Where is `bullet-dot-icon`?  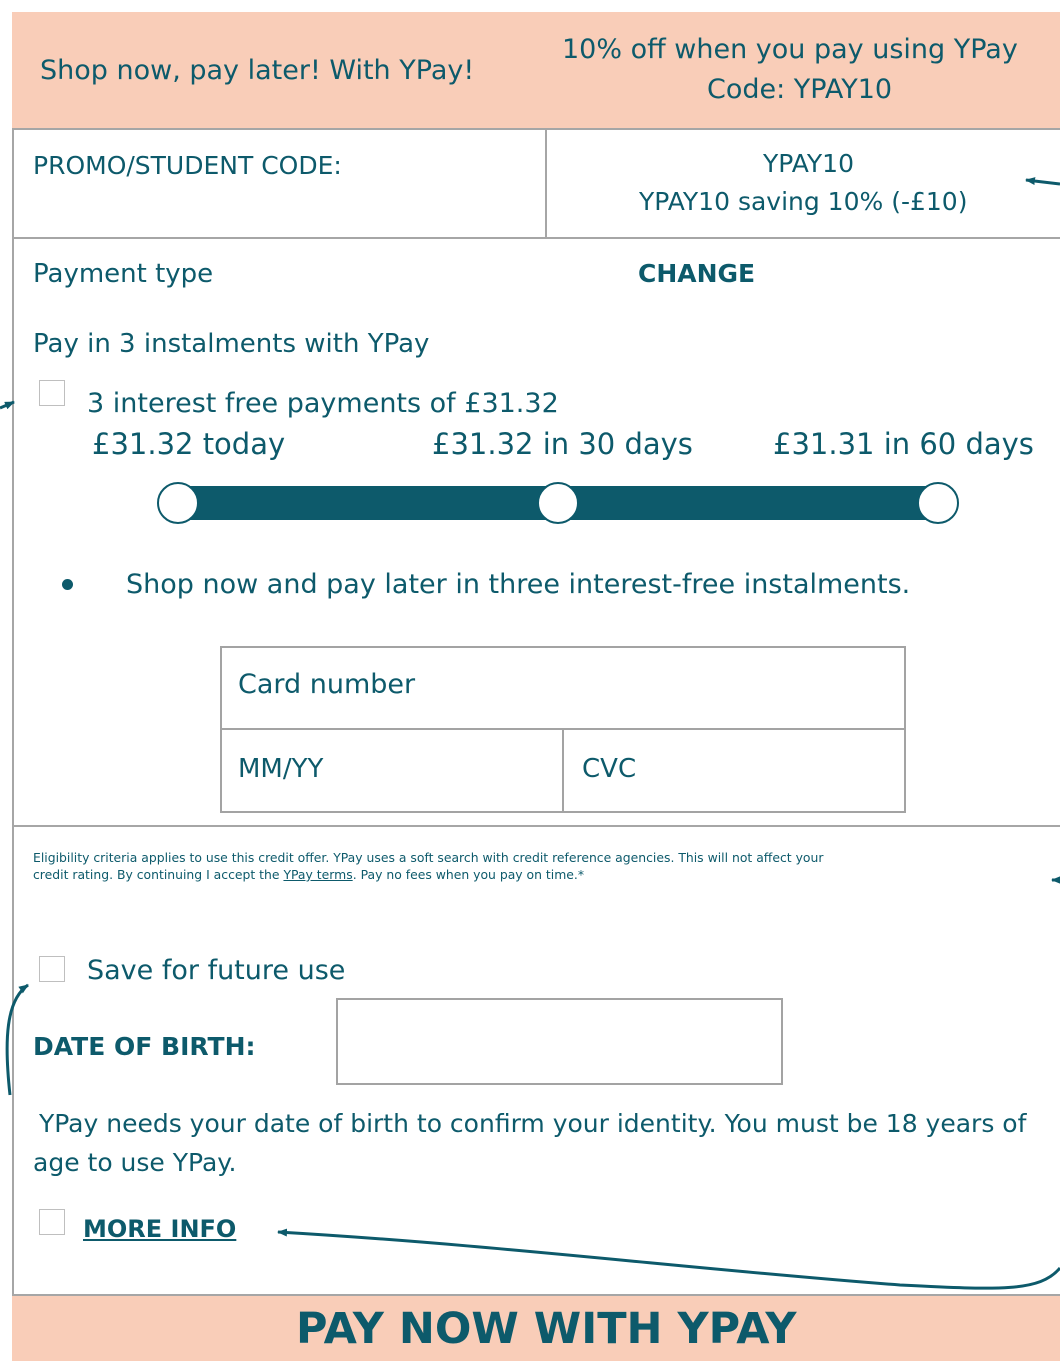
bullet-dot-icon is located at coordinates (67, 584).